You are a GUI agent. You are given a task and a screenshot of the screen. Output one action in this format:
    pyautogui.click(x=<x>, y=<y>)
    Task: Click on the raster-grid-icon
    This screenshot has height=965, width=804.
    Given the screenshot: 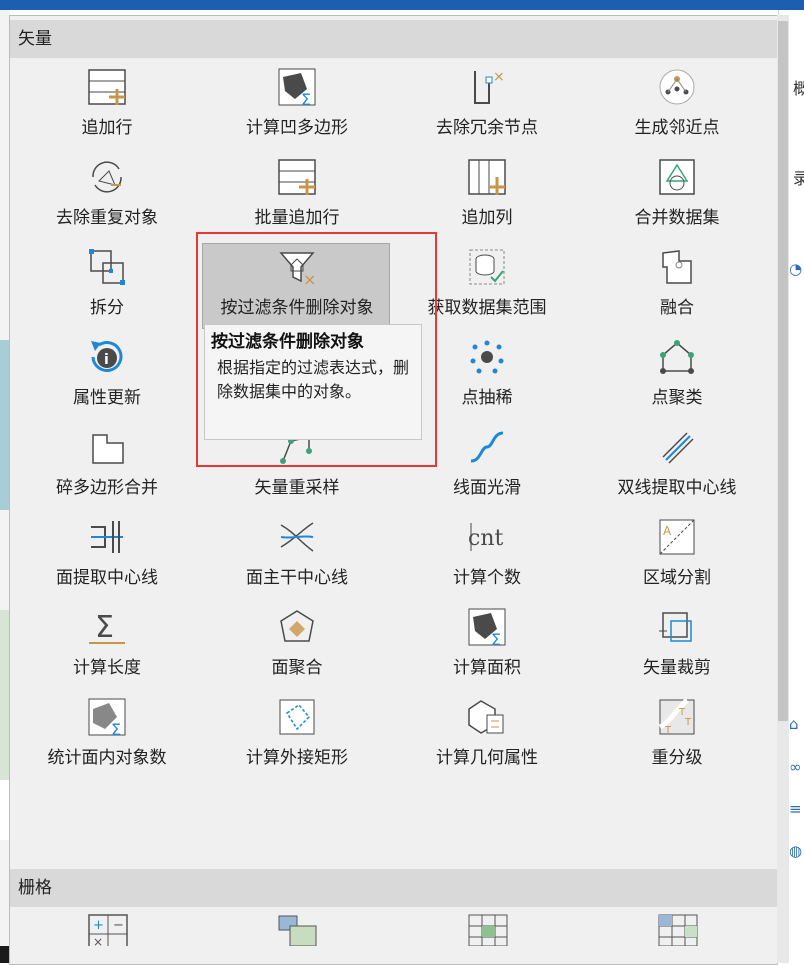 What is the action you would take?
    pyautogui.click(x=488, y=930)
    